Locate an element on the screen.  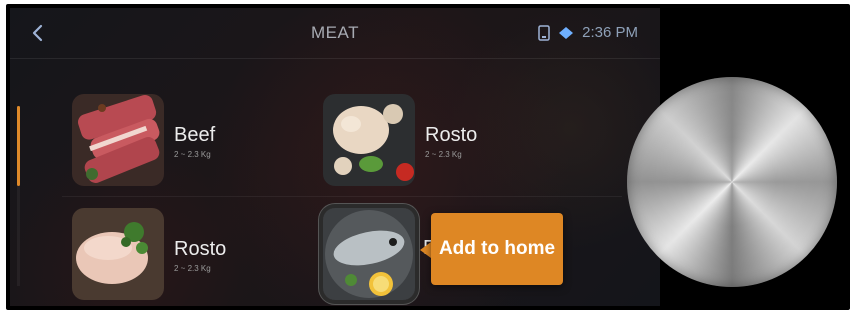
menu-item-rosto-chicken: Rosto 2 ~ 2.3 Kg is located at coordinates (443, 144).